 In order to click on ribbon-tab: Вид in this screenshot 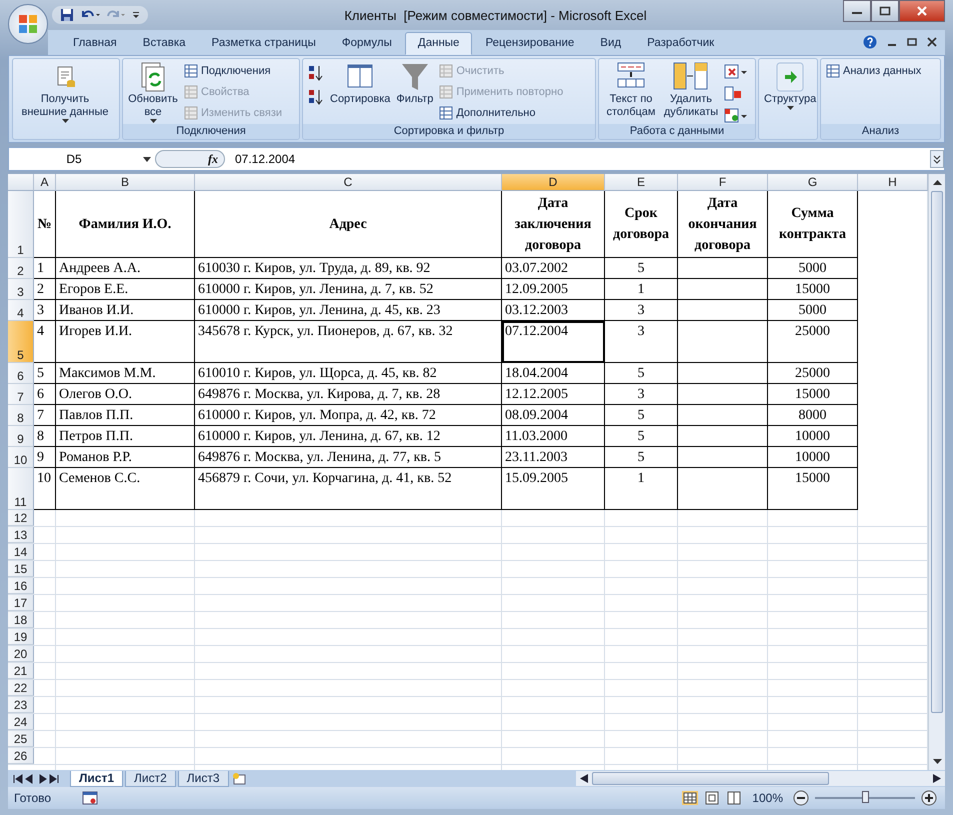, I will do `click(610, 43)`.